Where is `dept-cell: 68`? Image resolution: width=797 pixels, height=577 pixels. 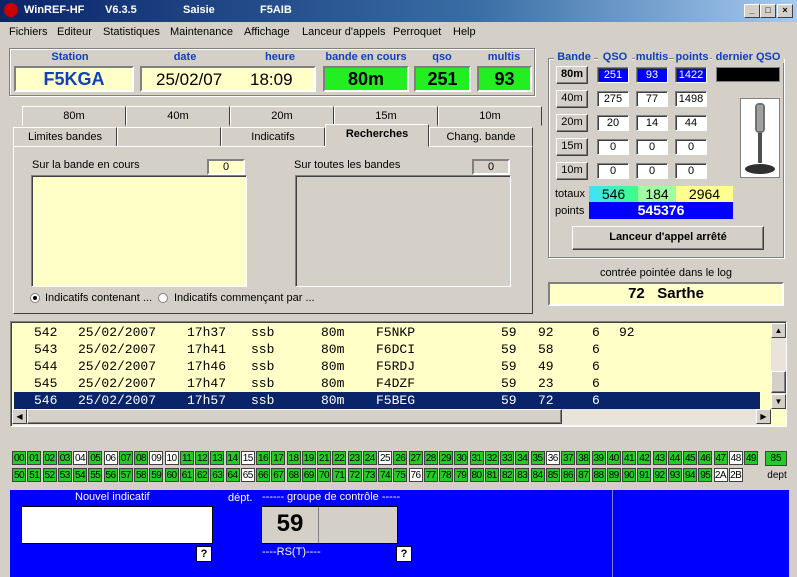 dept-cell: 68 is located at coordinates (293, 475).